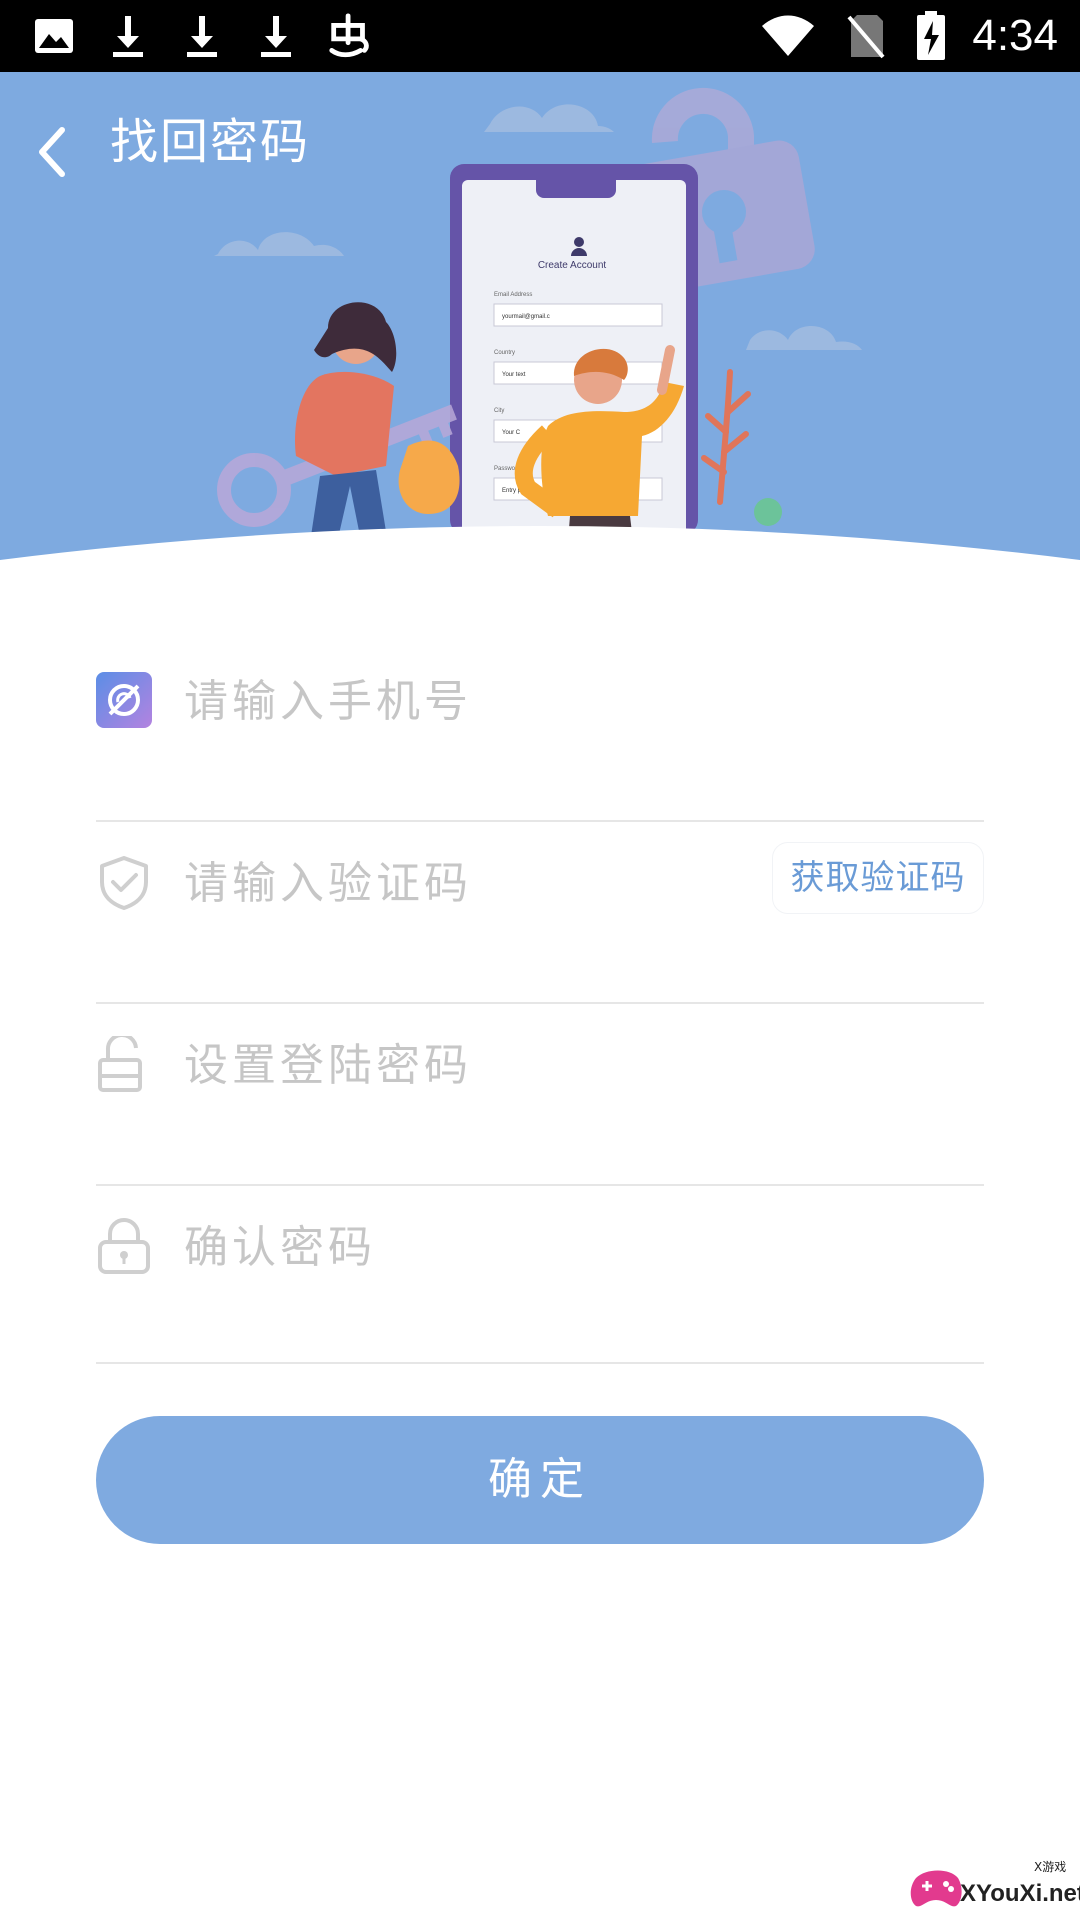  What do you see at coordinates (866, 36) in the screenshot?
I see `no-sim-icon` at bounding box center [866, 36].